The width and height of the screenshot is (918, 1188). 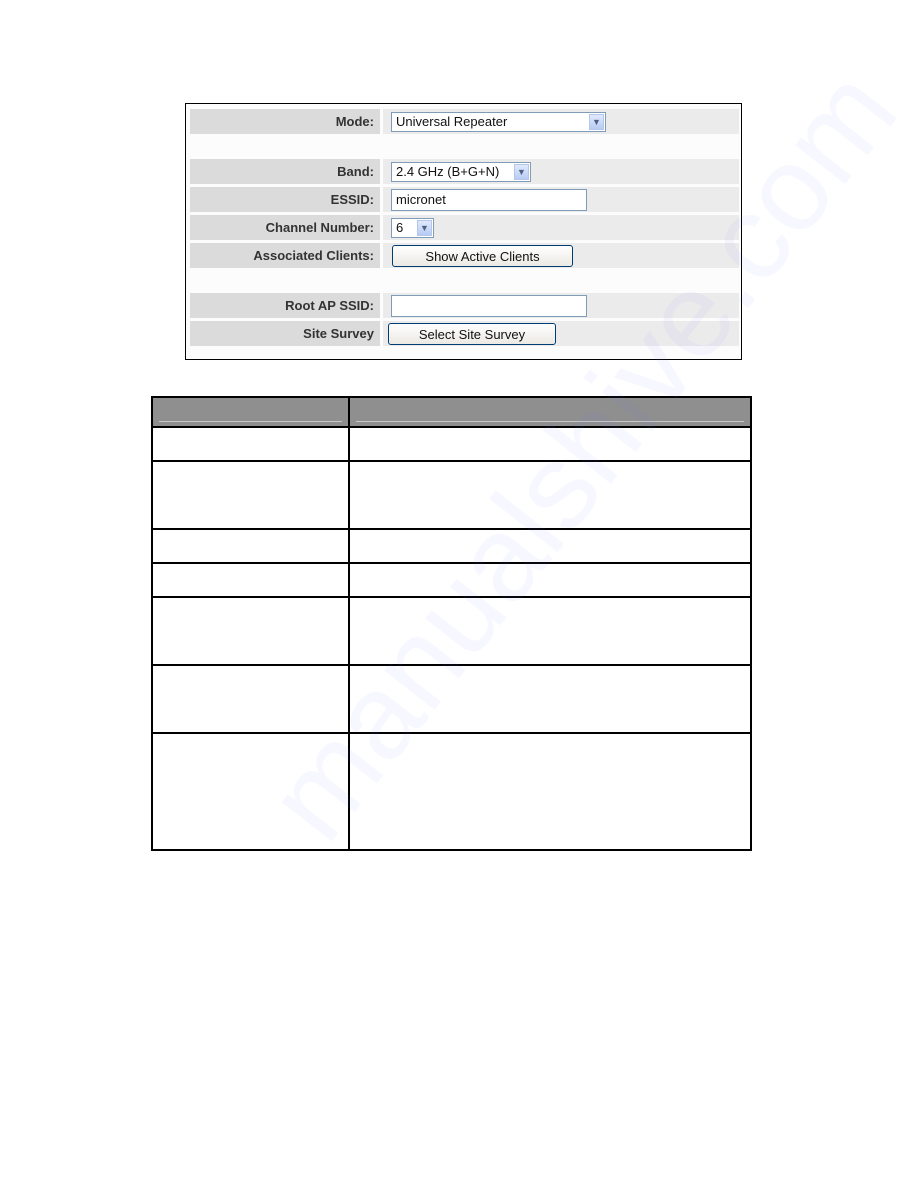 I want to click on band-label: Band:, so click(x=285, y=171).